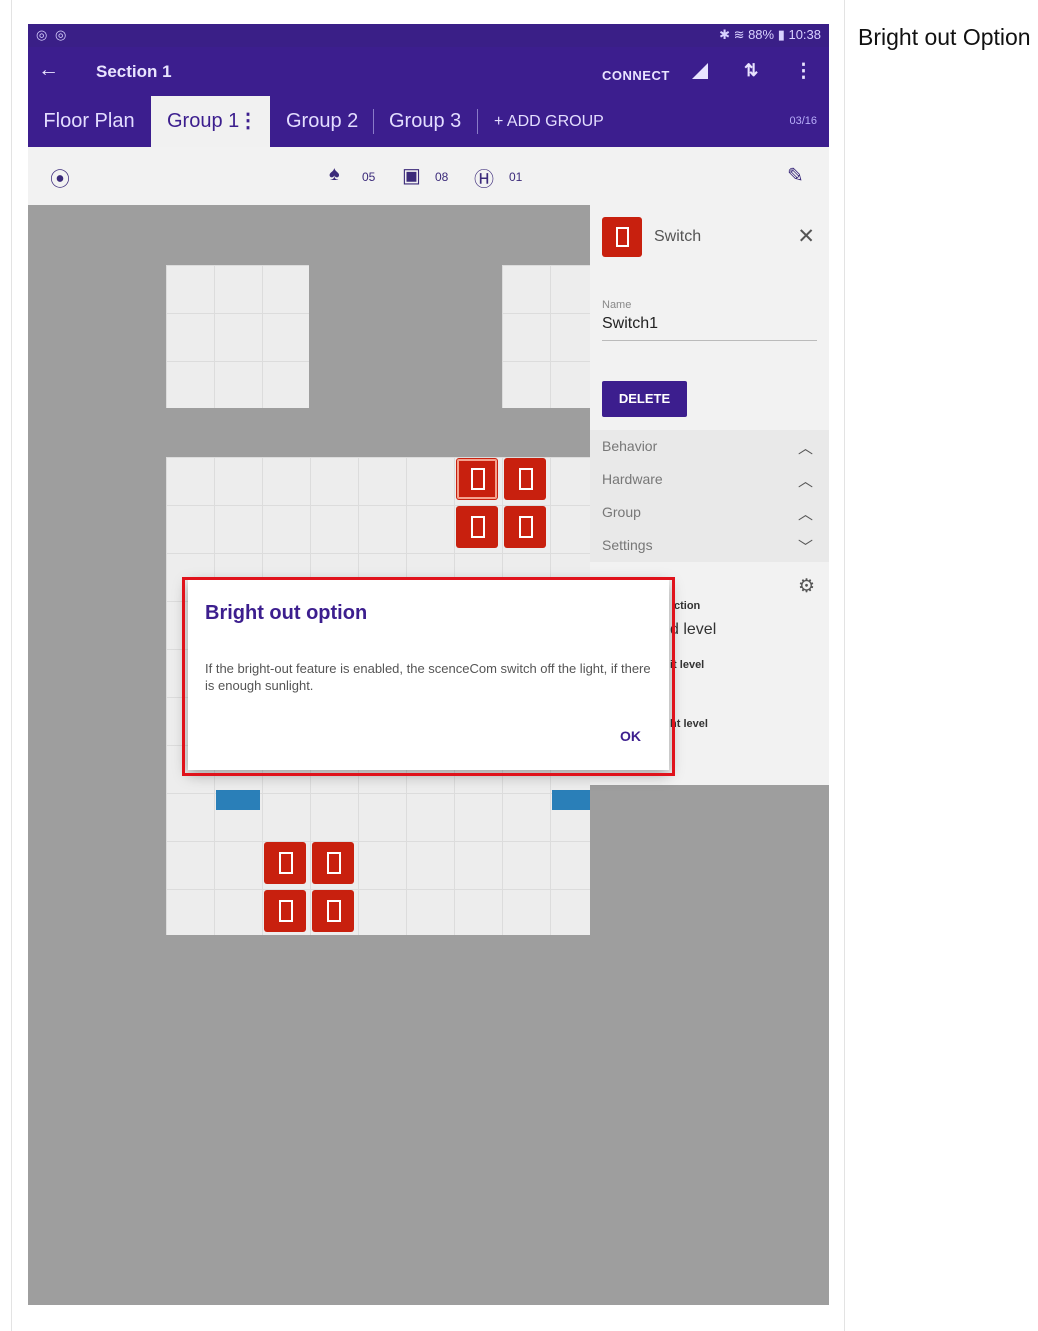 The width and height of the screenshot is (1038, 1331). Describe the element at coordinates (428, 35) in the screenshot. I see `status-bar: ◎ ◎ ✱ ≋ 88% ▮ 10:38` at that location.